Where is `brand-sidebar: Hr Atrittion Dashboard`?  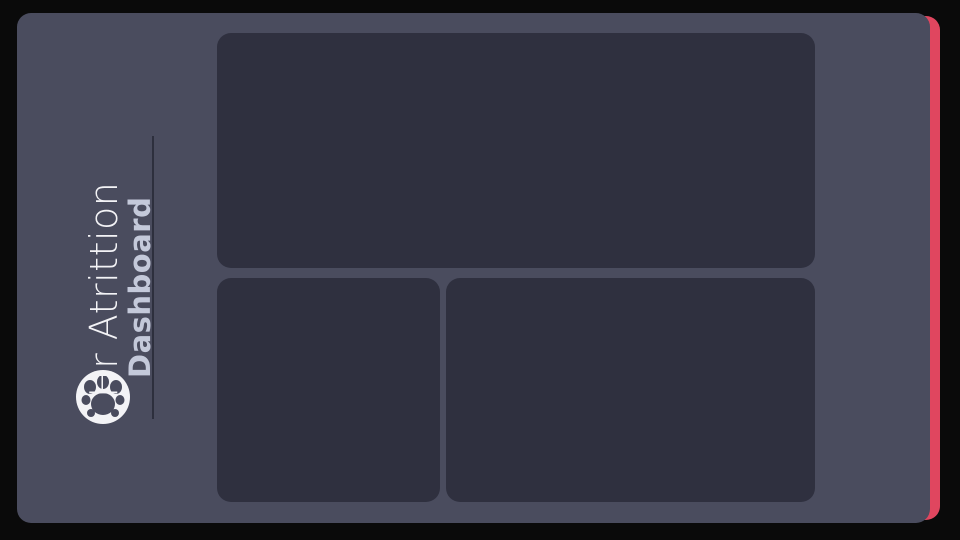
brand-sidebar: Hr Atrittion Dashboard is located at coordinates (127, 278).